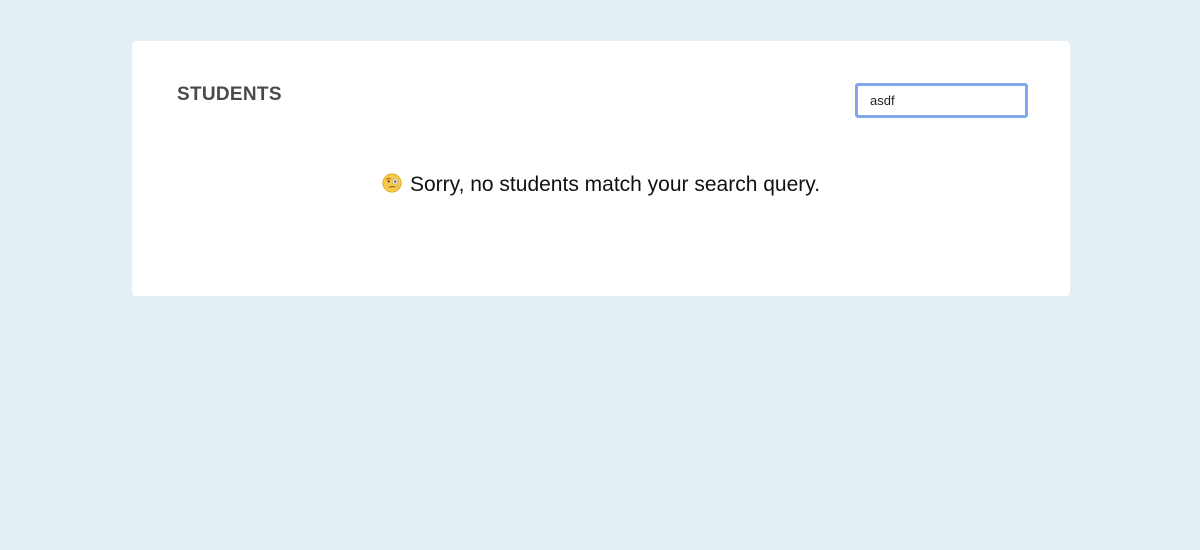  I want to click on search-input, so click(941, 100).